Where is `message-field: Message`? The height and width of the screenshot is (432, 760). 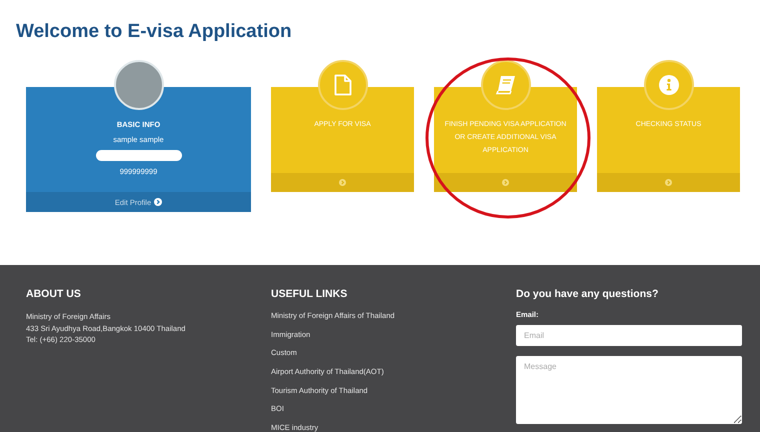 message-field: Message is located at coordinates (629, 390).